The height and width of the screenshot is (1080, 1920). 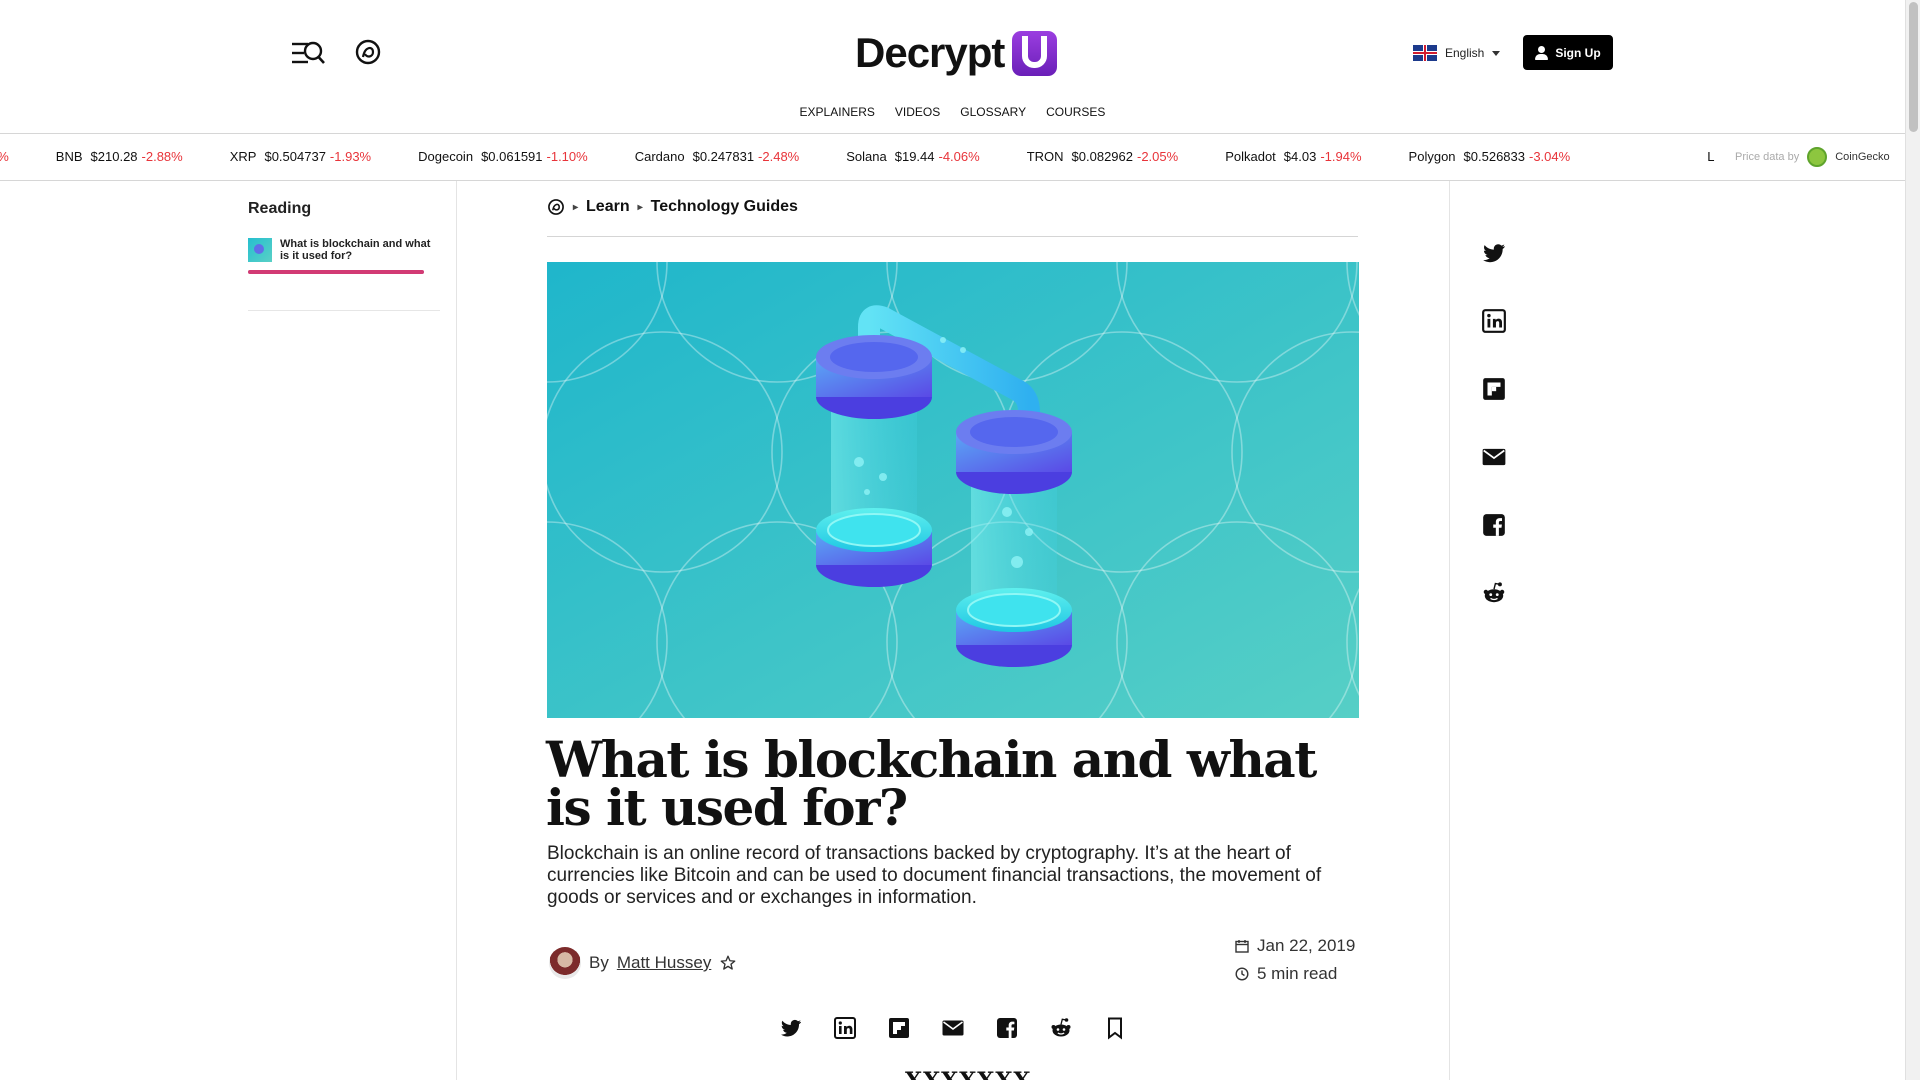 I want to click on chevron-down-icon, so click(x=1496, y=53).